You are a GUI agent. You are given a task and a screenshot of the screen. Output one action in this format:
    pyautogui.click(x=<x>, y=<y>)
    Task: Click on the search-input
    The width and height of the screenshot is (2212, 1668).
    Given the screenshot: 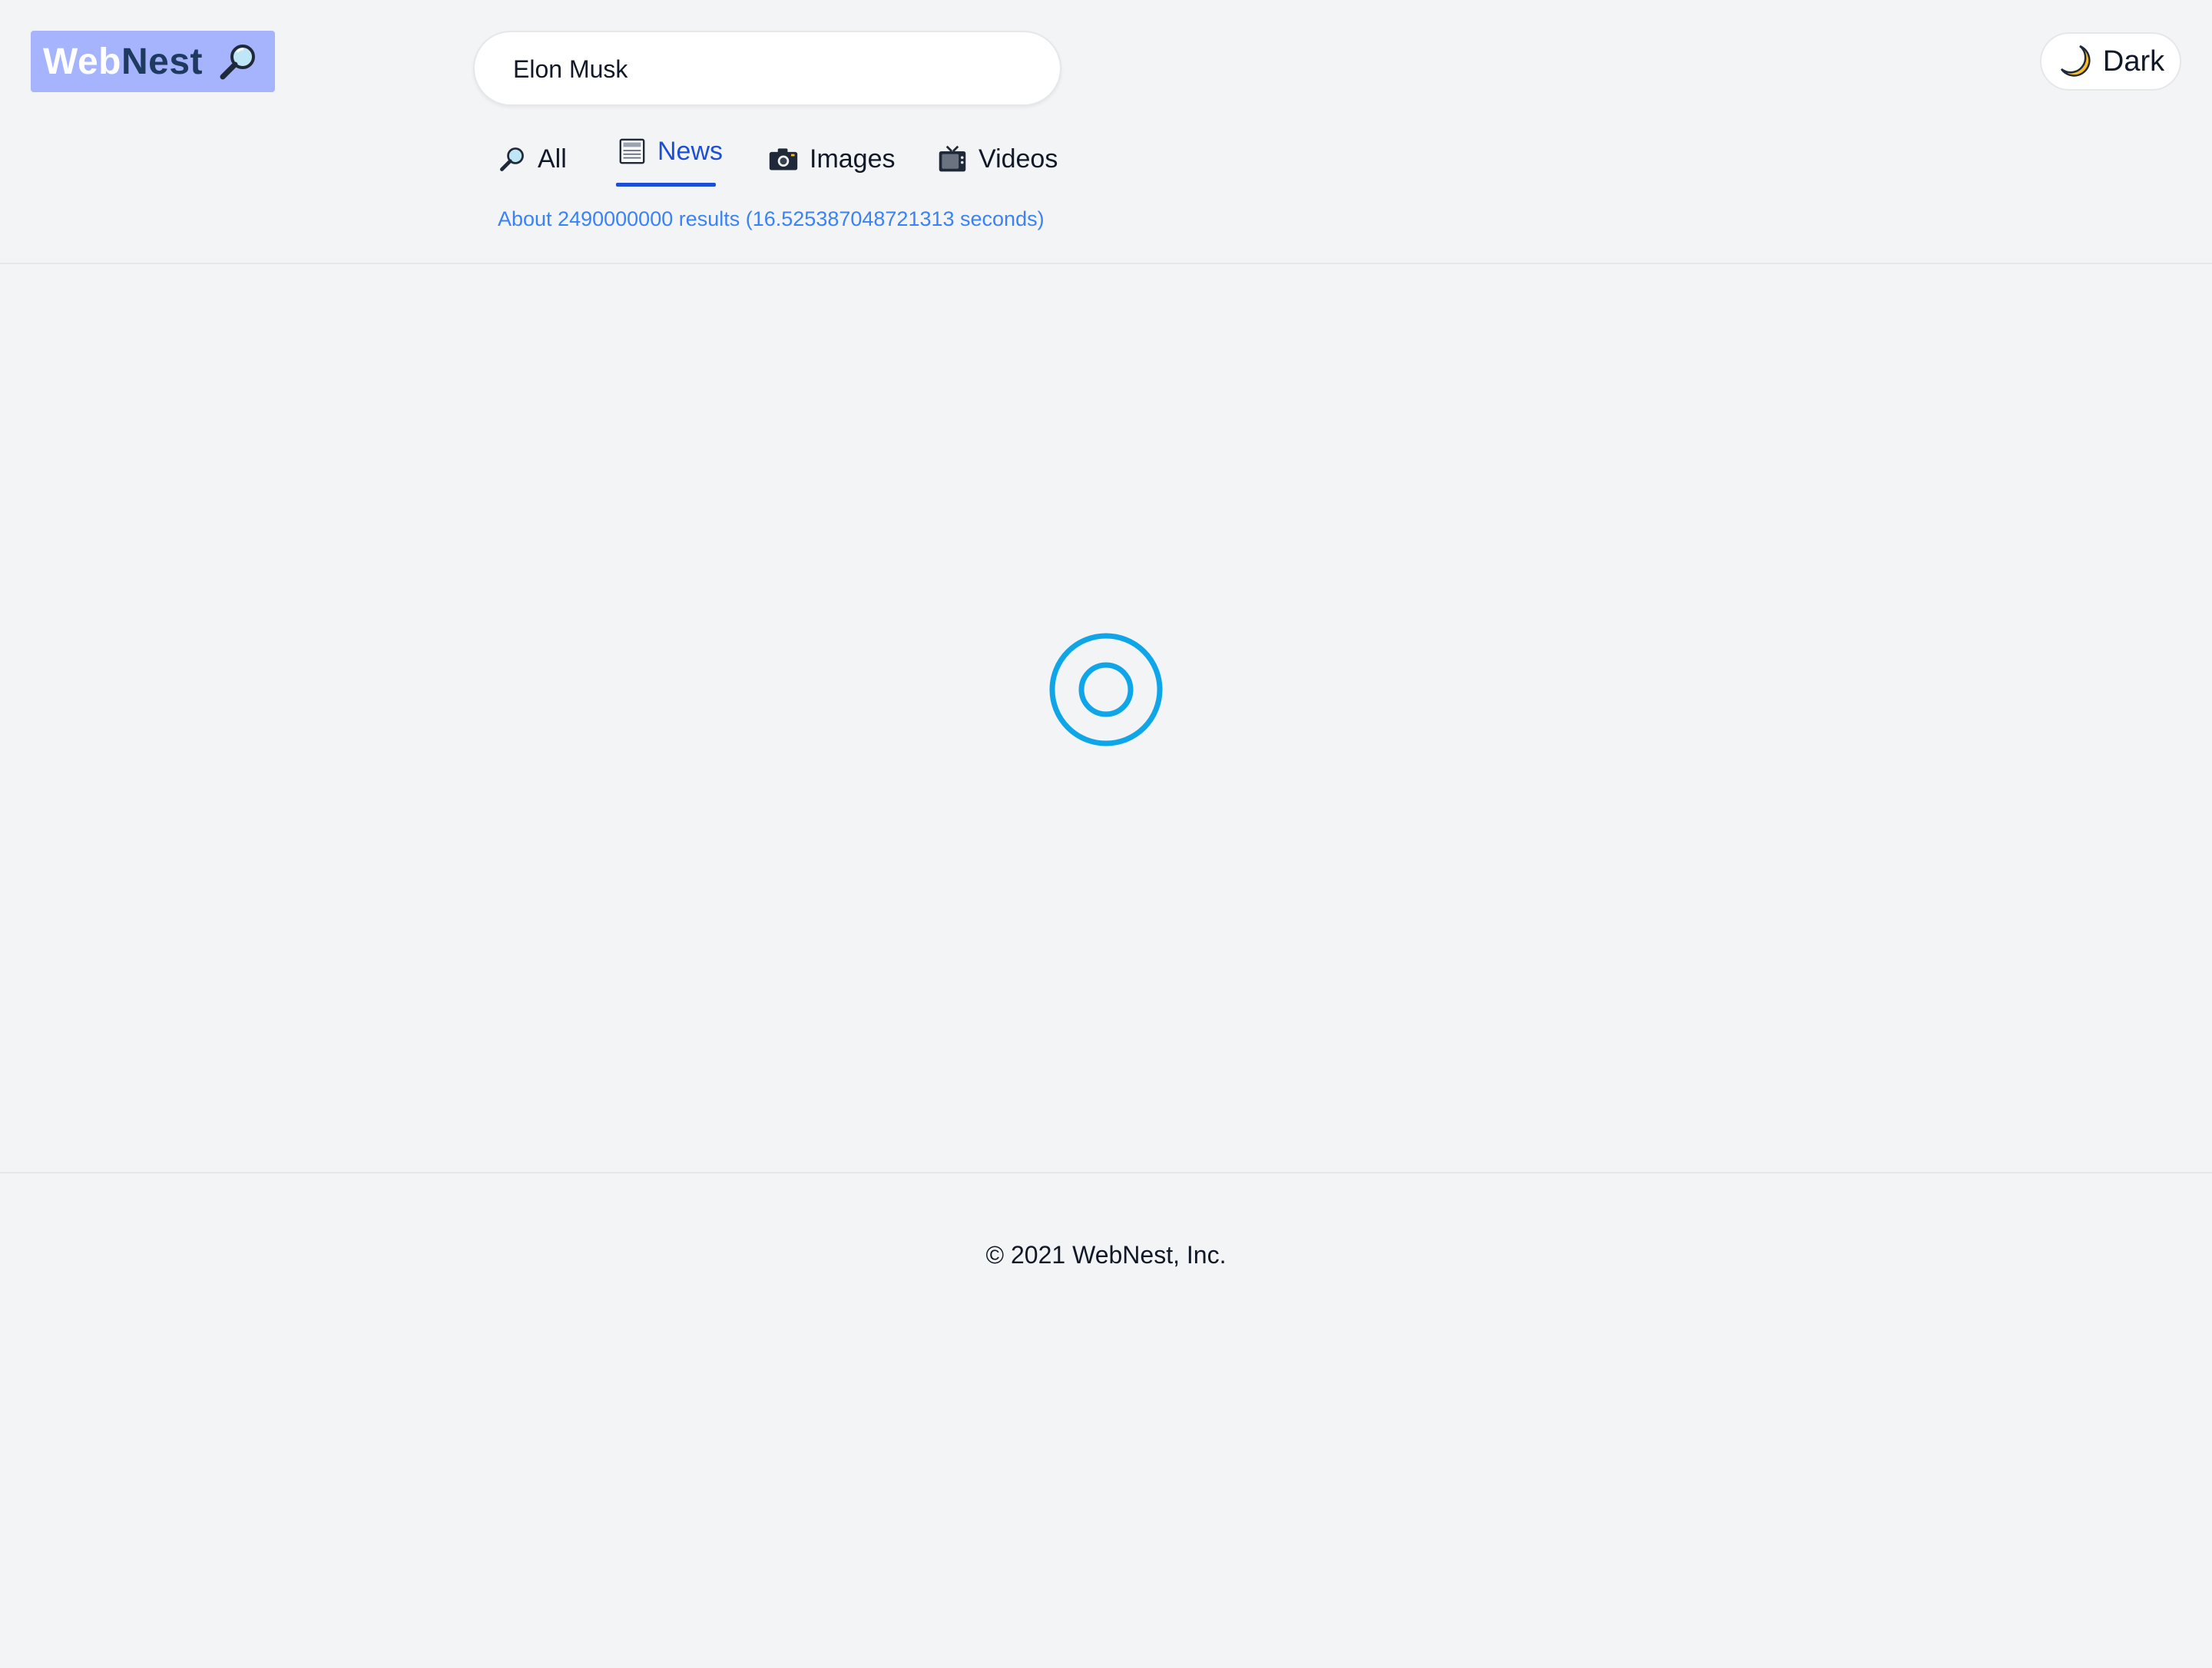 What is the action you would take?
    pyautogui.click(x=767, y=69)
    